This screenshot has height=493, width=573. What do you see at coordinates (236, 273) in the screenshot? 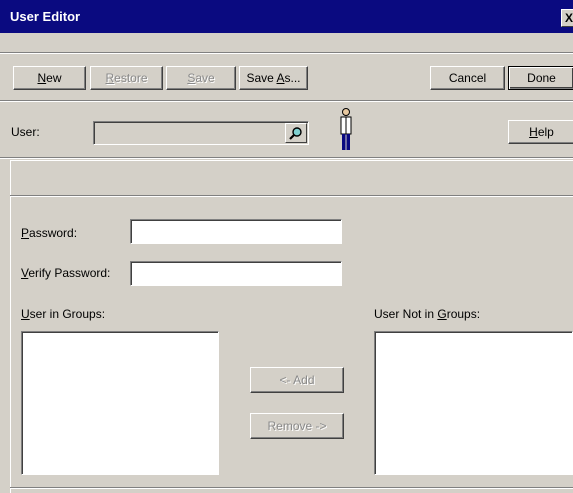
I see `verify-password-field` at bounding box center [236, 273].